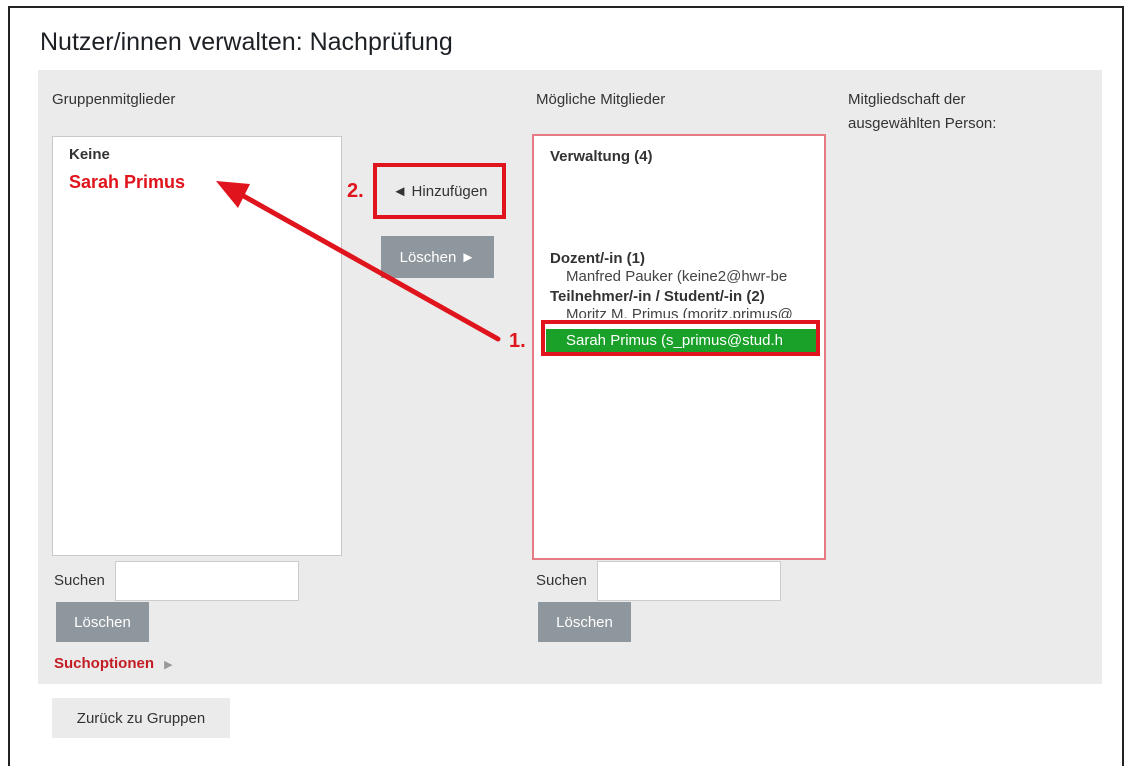 The height and width of the screenshot is (766, 1132). I want to click on group-header-dozent: Dozent/-in (1), so click(597, 258).